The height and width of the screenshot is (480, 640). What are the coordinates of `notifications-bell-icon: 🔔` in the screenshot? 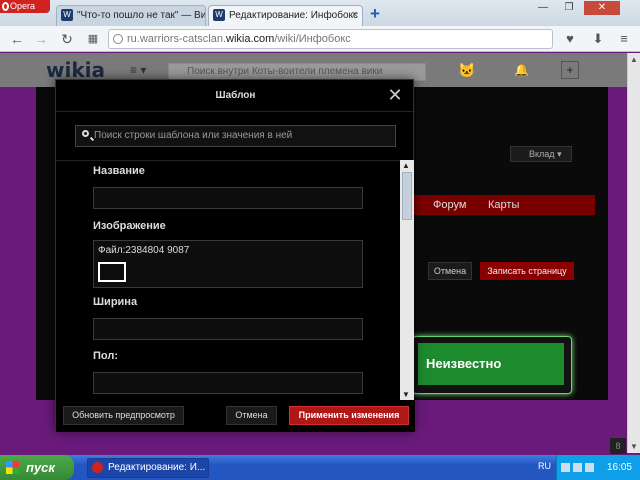 It's located at (521, 70).